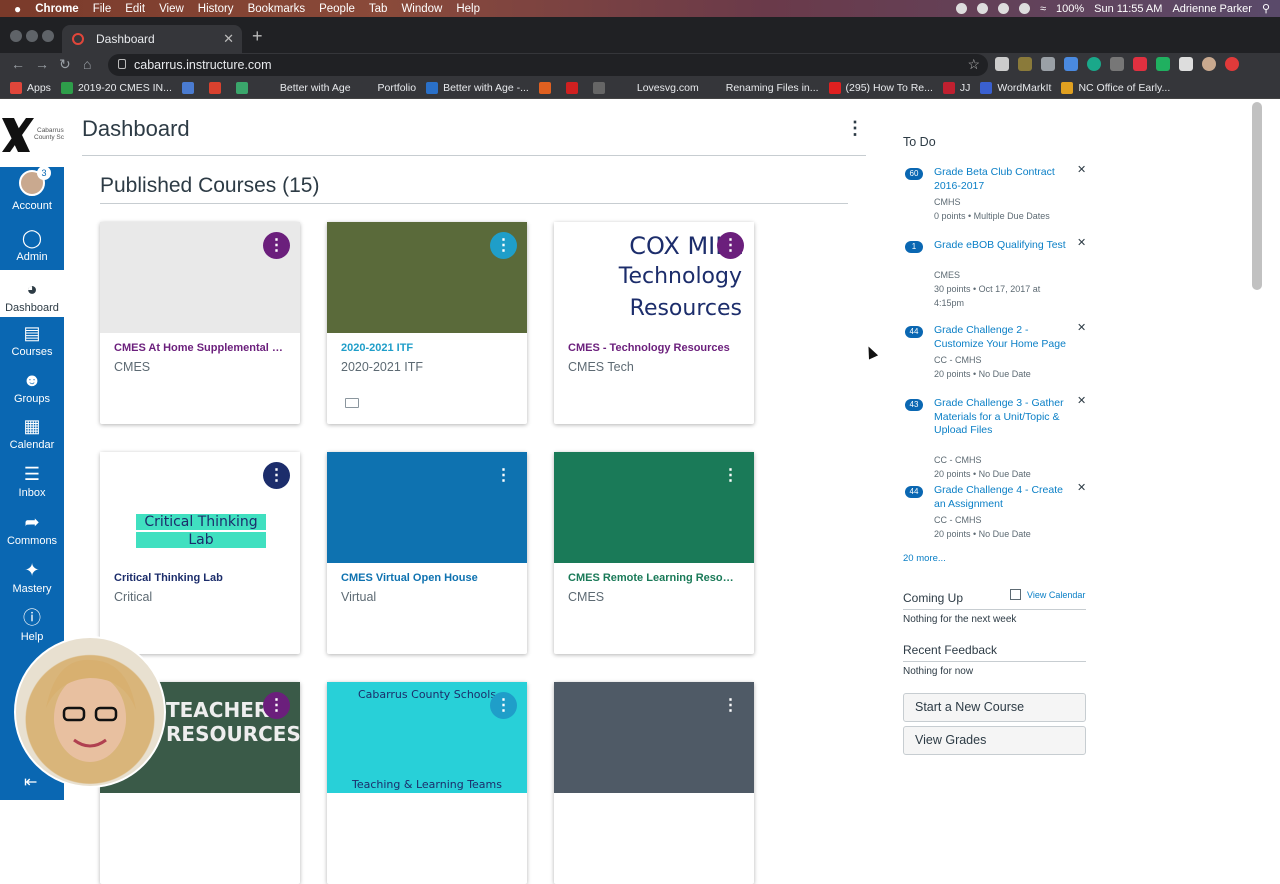 This screenshot has height=884, width=1280. What do you see at coordinates (1000, 246) in the screenshot?
I see `todo-link: Grade eBOB Qualifying Test` at bounding box center [1000, 246].